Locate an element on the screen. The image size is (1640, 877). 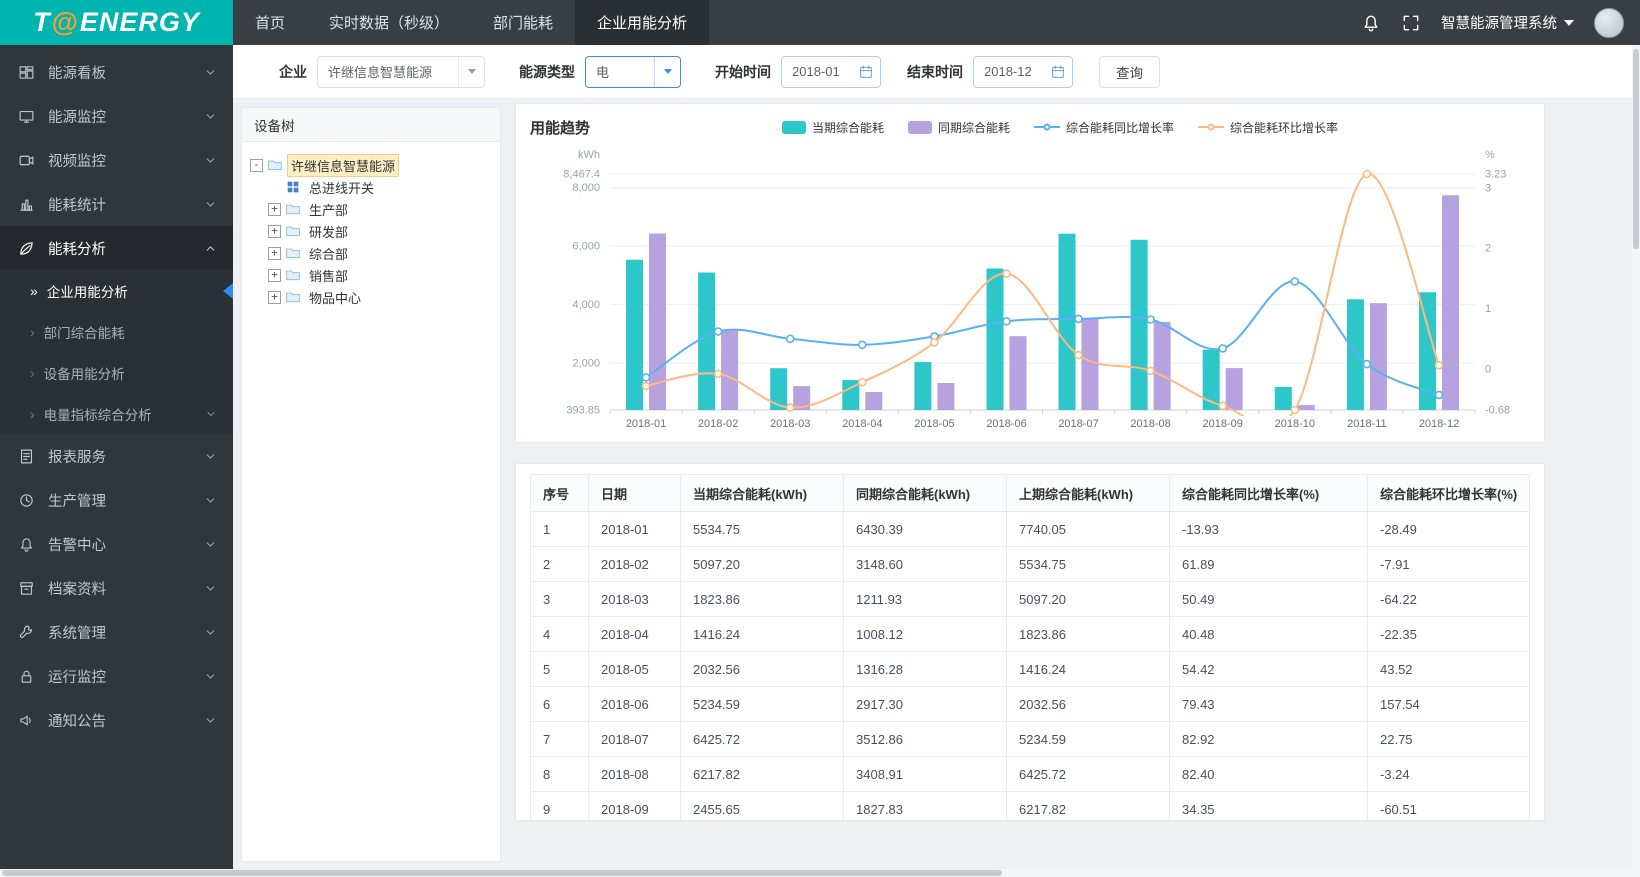
query-button: 查询 is located at coordinates (1129, 71).